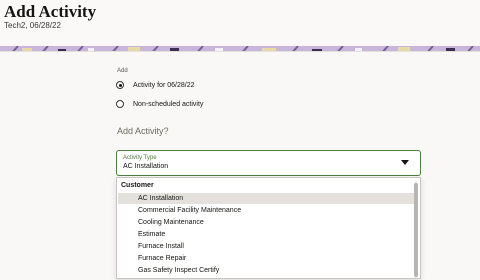  What do you see at coordinates (266, 234) in the screenshot?
I see `dropdown-option: Estimate` at bounding box center [266, 234].